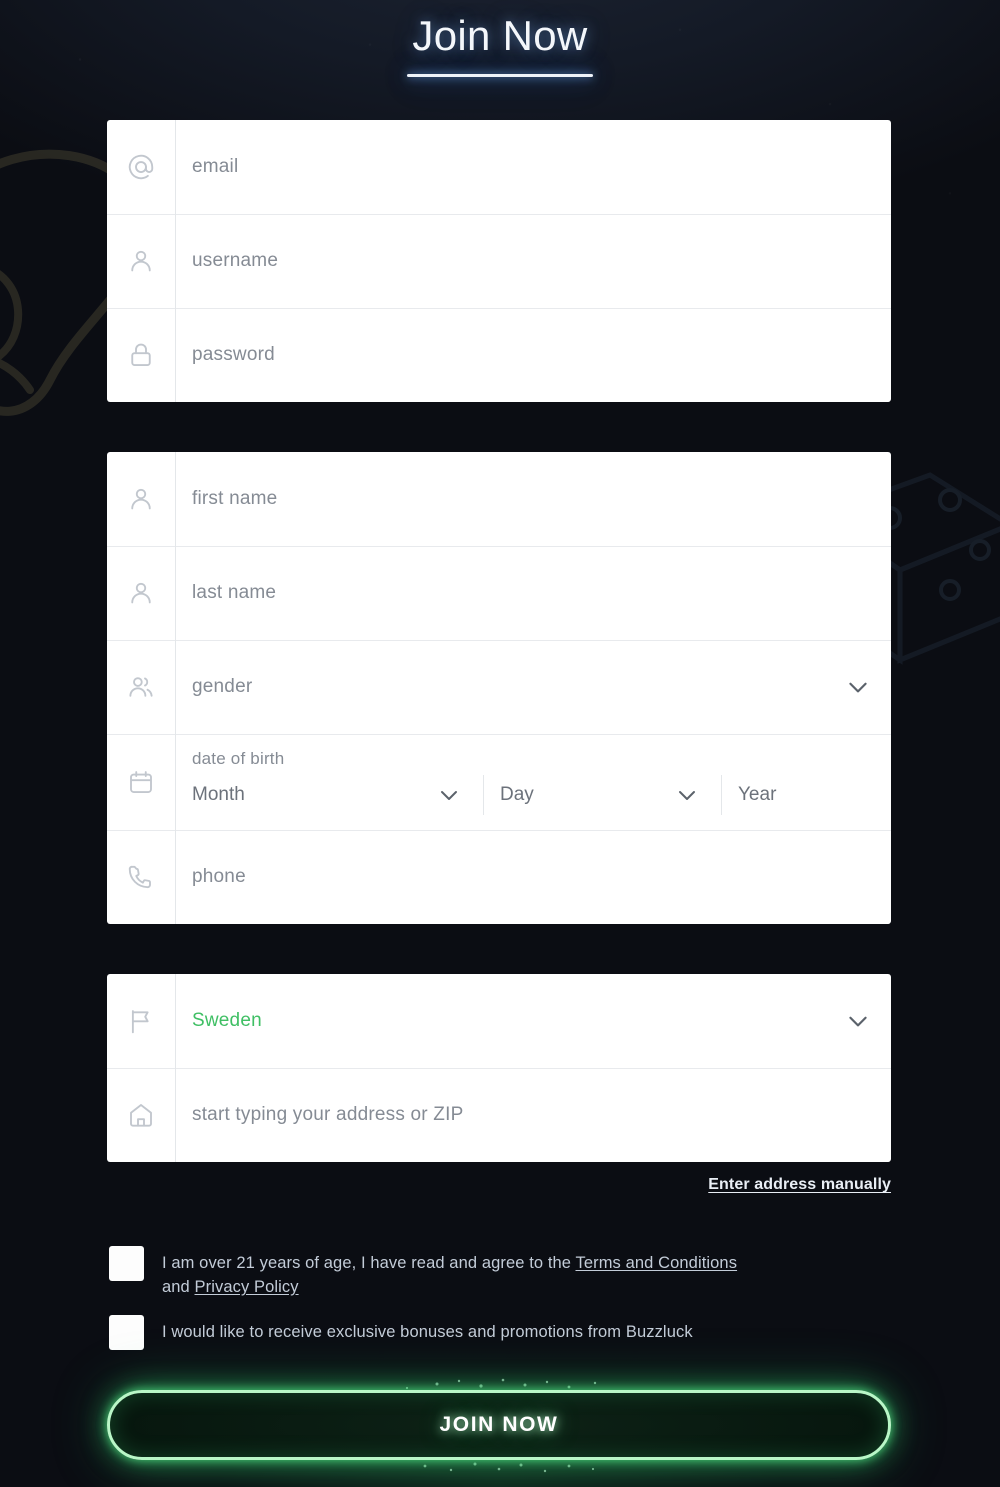 The image size is (1000, 1487). Describe the element at coordinates (227, 1020) in the screenshot. I see `country-value: Sweden` at that location.